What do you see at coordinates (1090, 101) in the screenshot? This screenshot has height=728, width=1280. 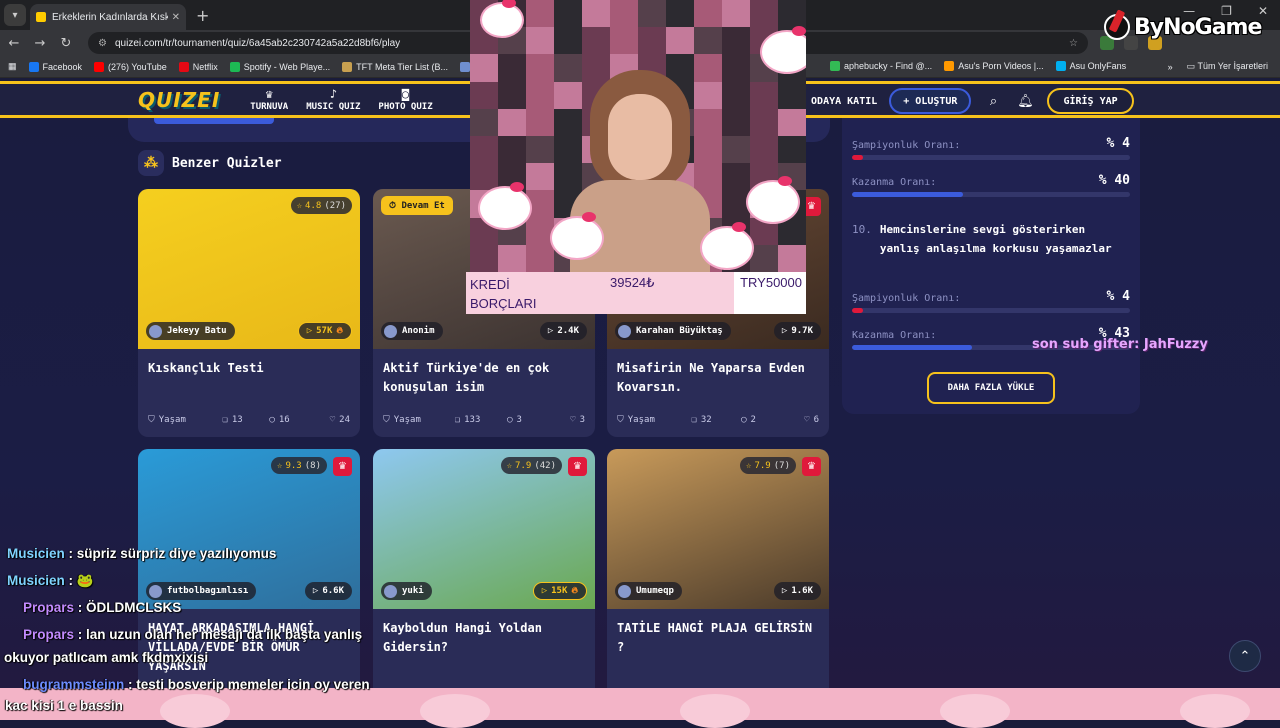 I see `login-button: GİRİŞ YAP` at bounding box center [1090, 101].